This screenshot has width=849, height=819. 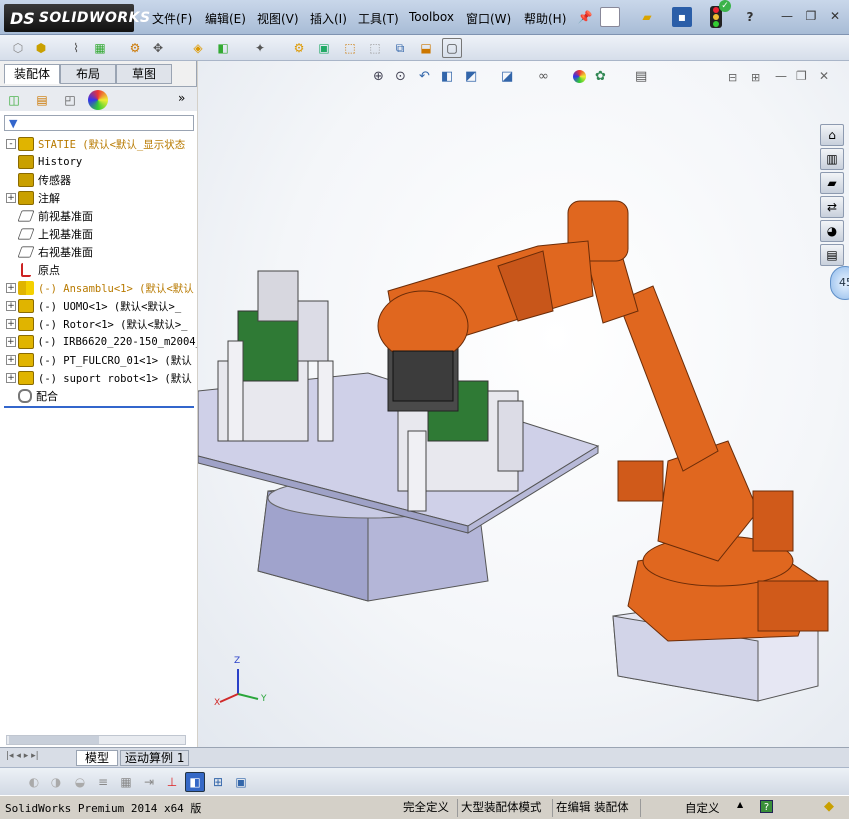 I want to click on view-cube-icon: ◧, so click(x=195, y=782).